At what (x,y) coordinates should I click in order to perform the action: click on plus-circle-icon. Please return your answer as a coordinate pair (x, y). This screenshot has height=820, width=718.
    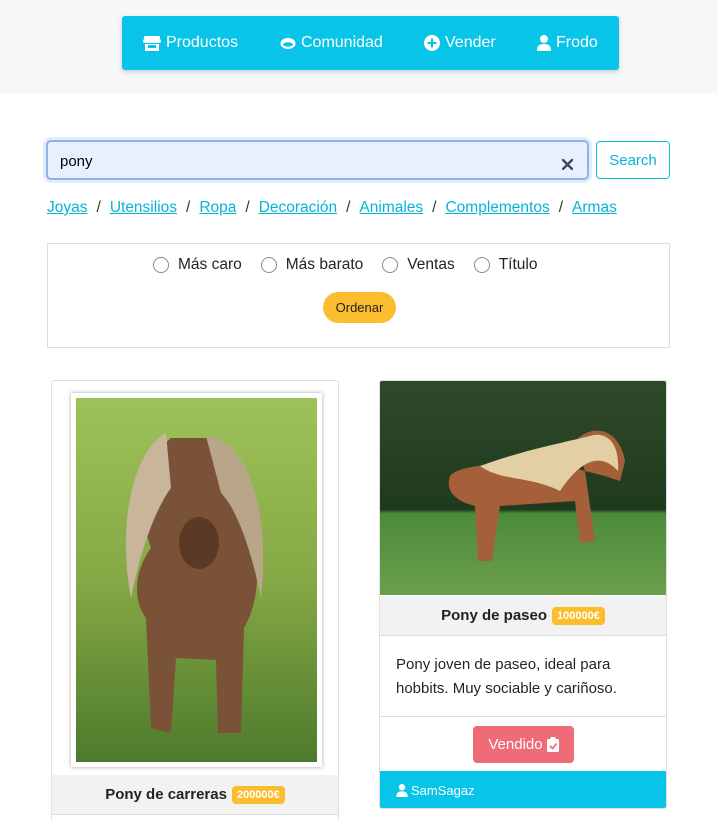
    Looking at the image, I should click on (432, 43).